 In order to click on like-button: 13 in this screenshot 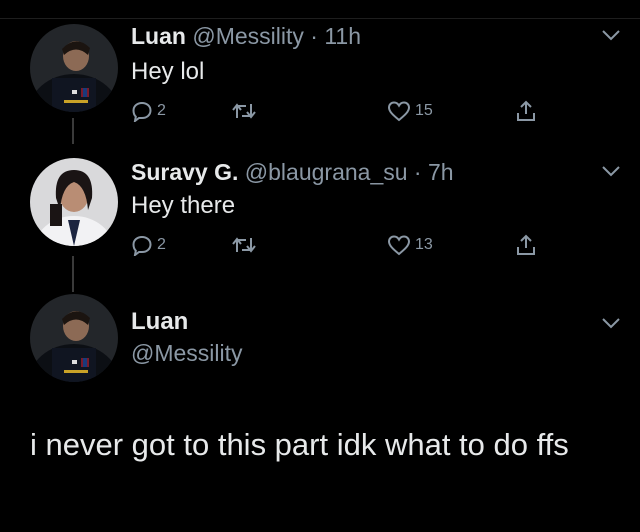, I will do `click(410, 245)`.